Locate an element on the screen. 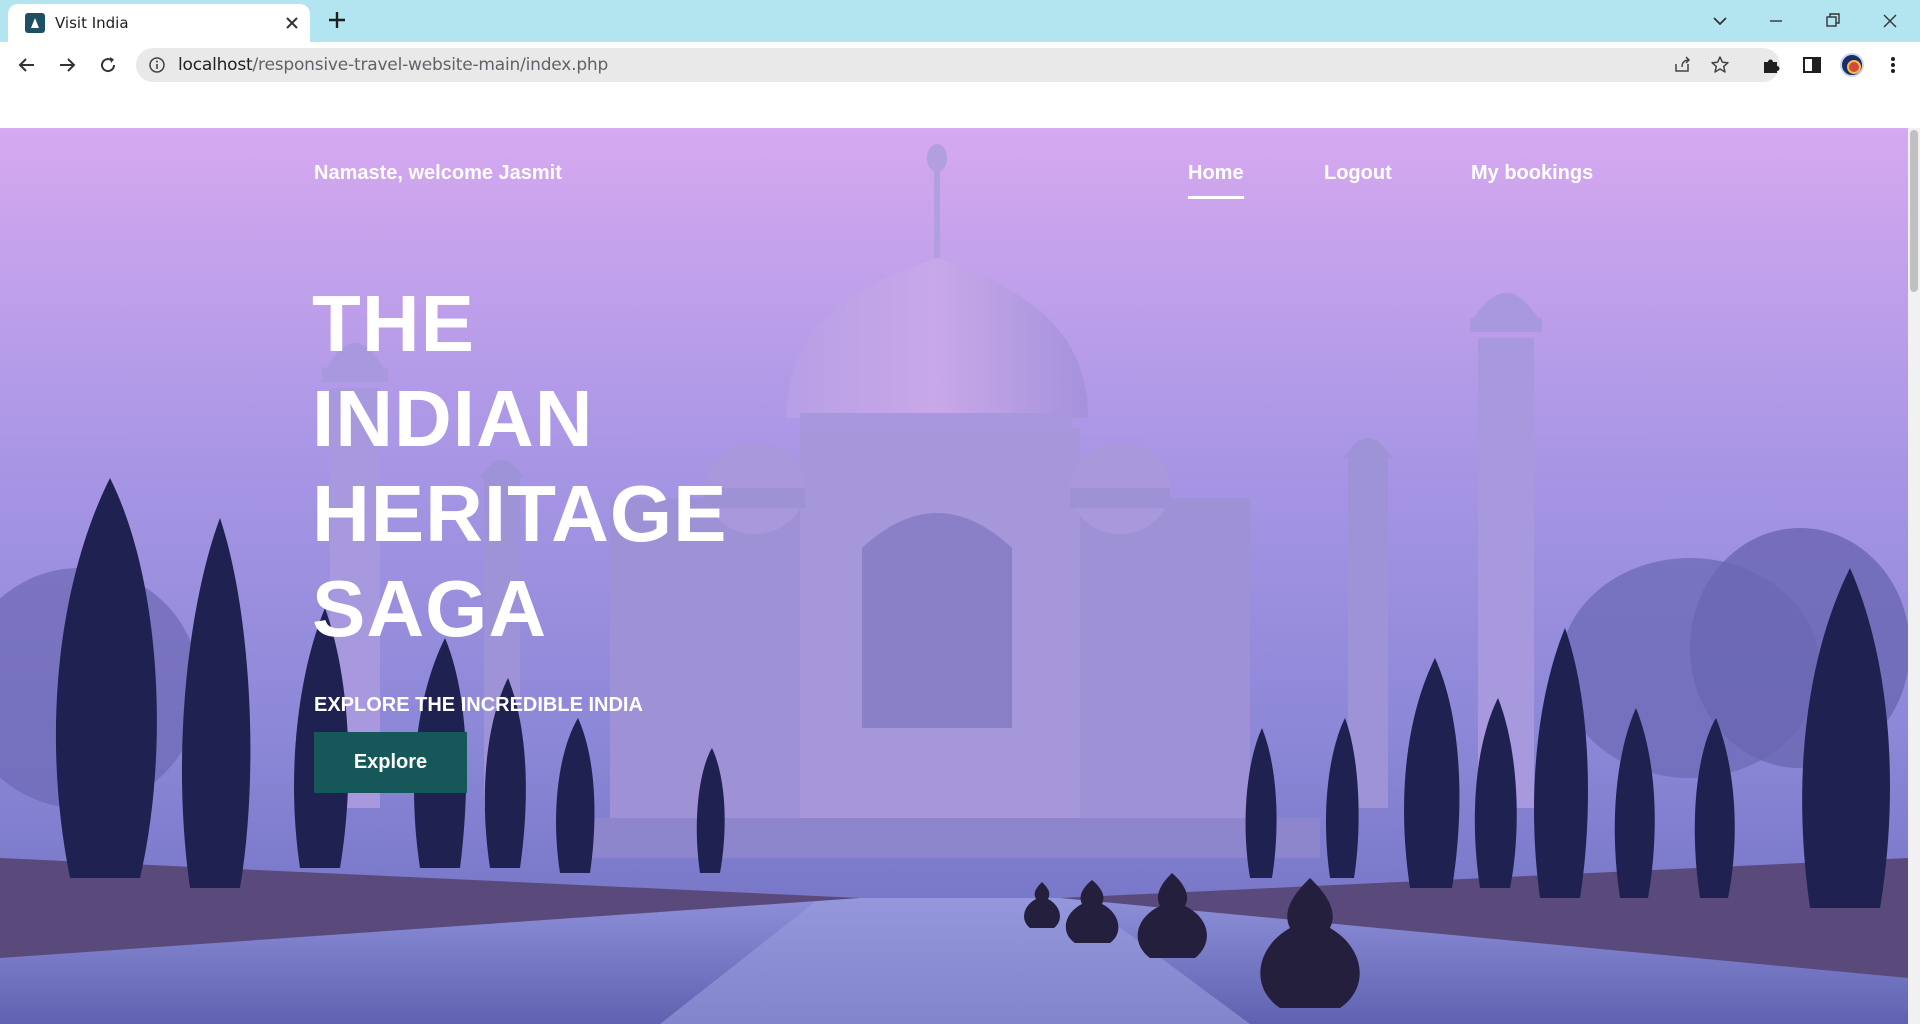  minimize-icon is located at coordinates (1776, 21).